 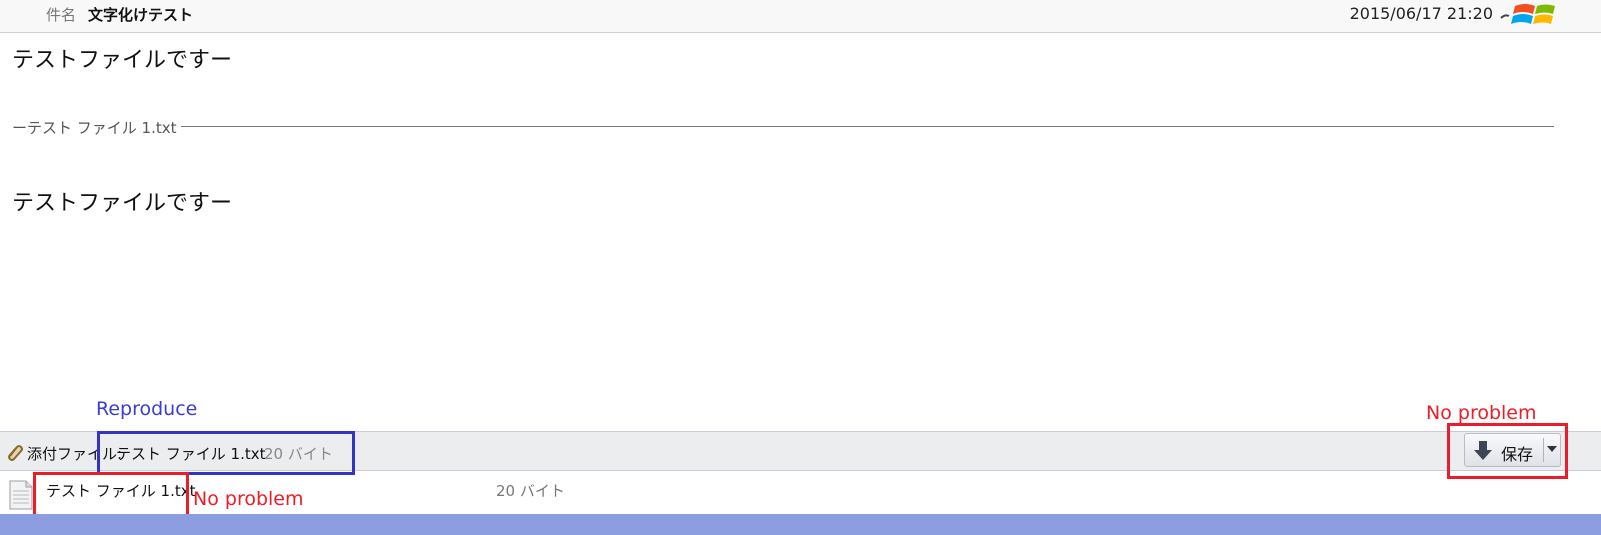 I want to click on chevron-down-icon, so click(x=1552, y=449).